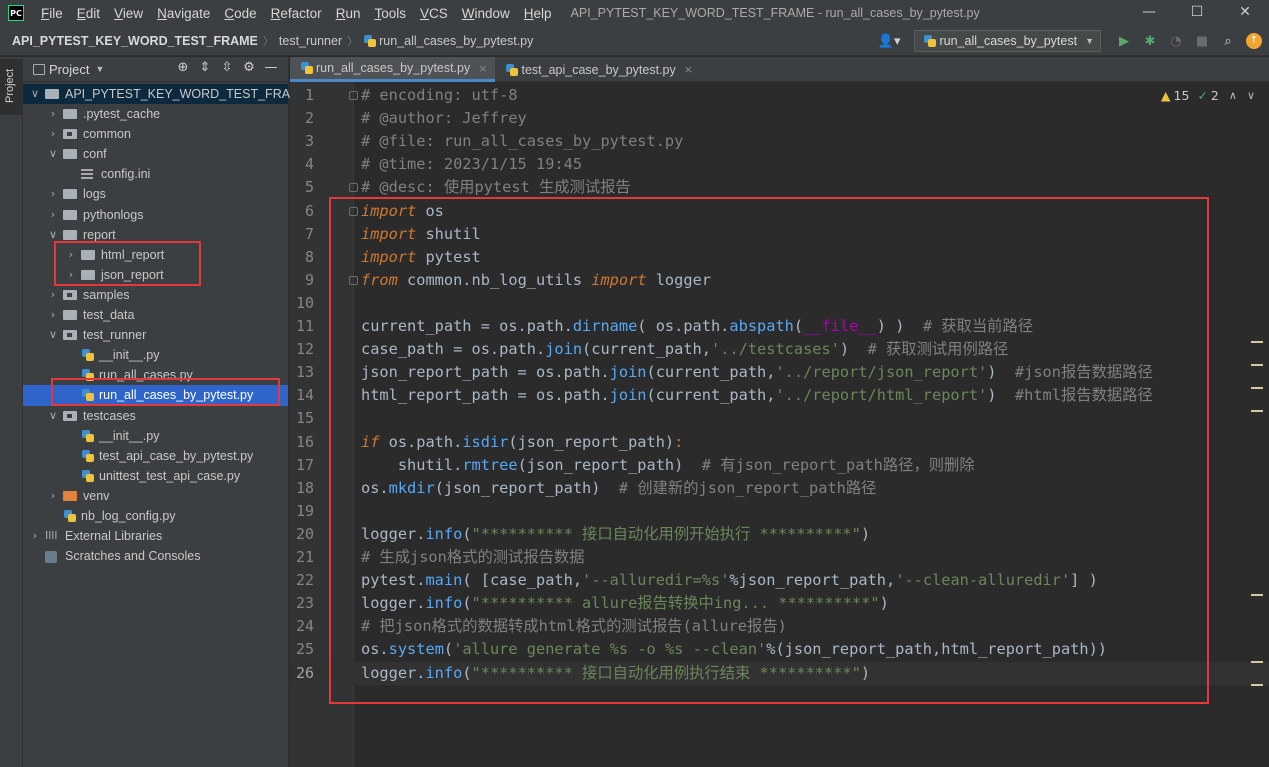  I want to click on tree-item: ∨ API_PYTEST_KEY_WORD_TEST_FRAME, so click(166, 94).